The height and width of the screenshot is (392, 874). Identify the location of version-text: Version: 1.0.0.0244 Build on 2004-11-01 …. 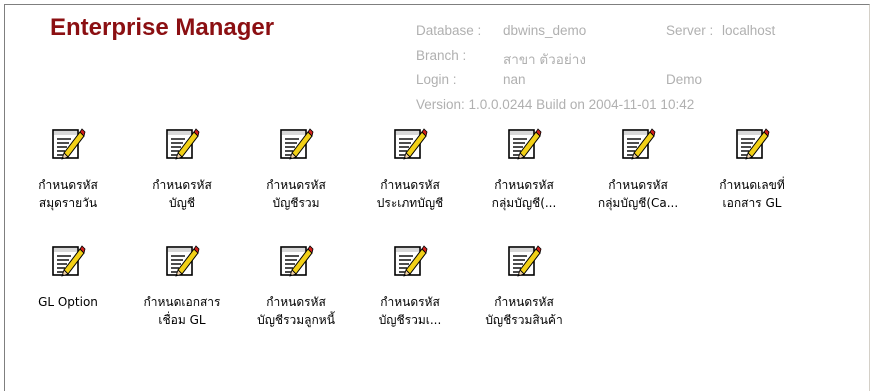
(555, 104).